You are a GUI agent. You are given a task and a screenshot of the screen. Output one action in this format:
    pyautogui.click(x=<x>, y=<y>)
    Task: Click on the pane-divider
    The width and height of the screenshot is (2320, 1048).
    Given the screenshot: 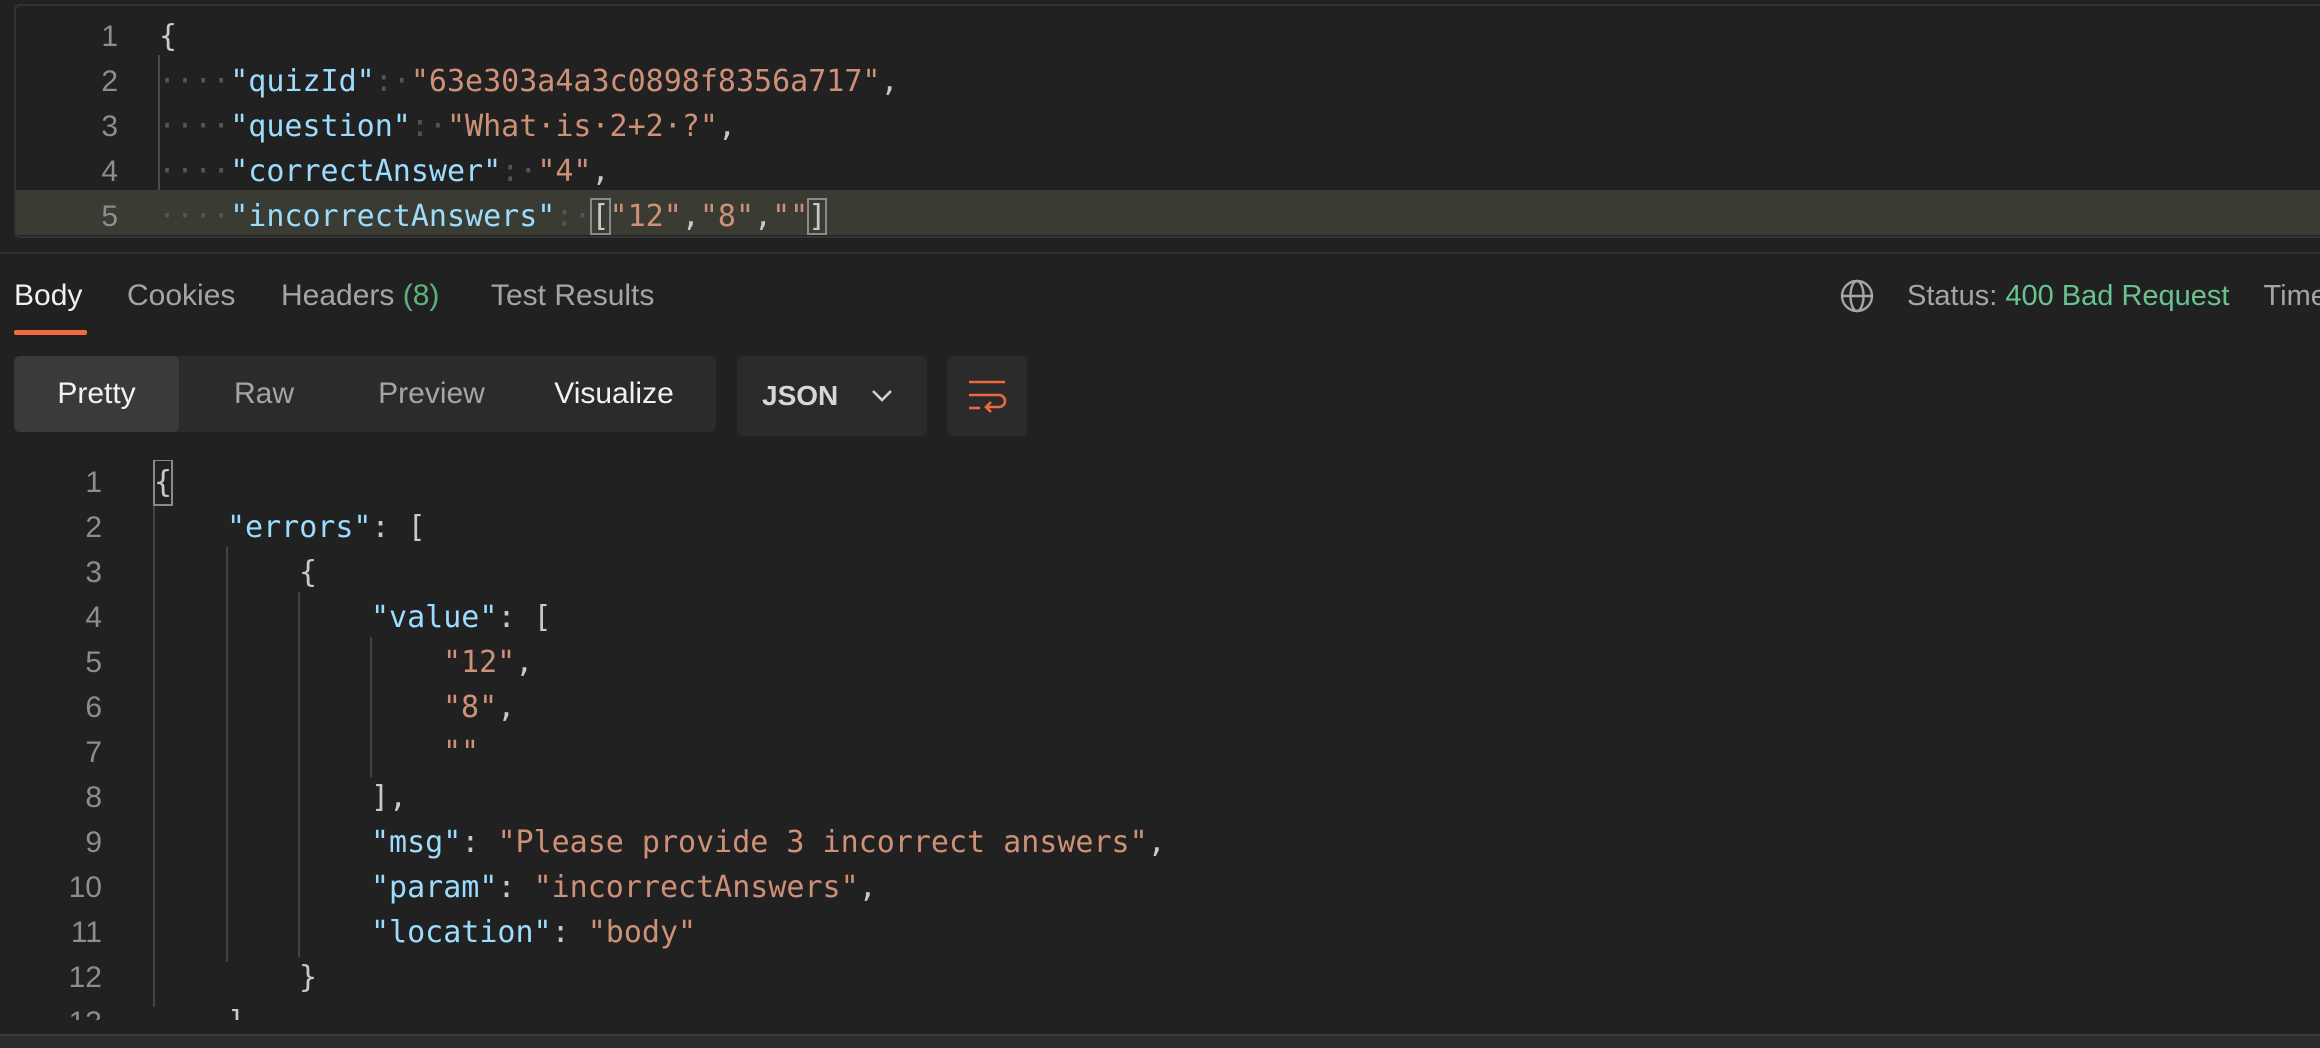 What is the action you would take?
    pyautogui.click(x=1160, y=253)
    